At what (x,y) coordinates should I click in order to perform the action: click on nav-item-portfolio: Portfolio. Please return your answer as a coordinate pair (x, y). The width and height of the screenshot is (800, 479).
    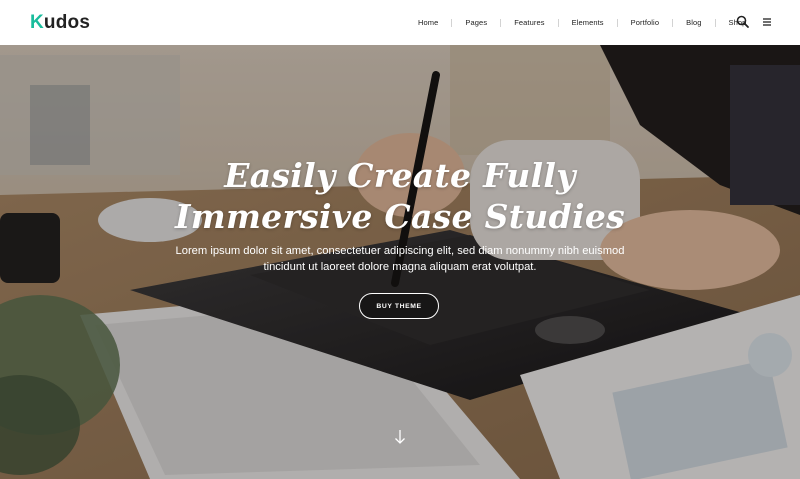
    Looking at the image, I should click on (645, 22).